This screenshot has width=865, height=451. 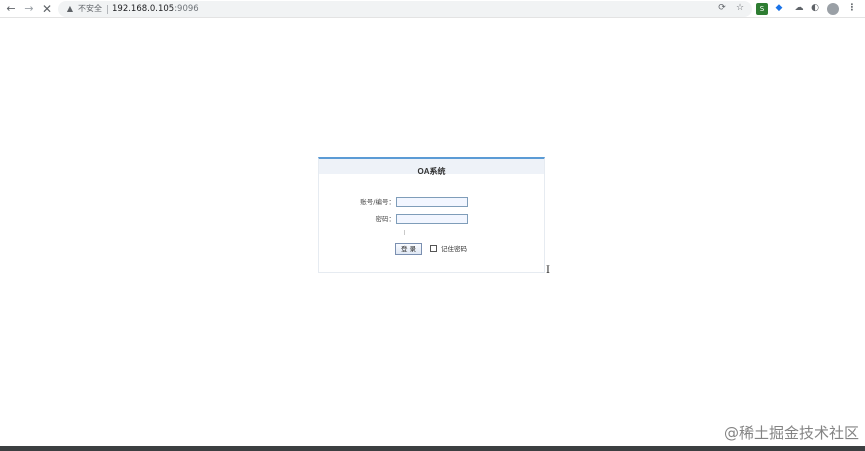 What do you see at coordinates (405, 9) in the screenshot?
I see `address-bar: ▲ 不安全 192.168.0.105:9096` at bounding box center [405, 9].